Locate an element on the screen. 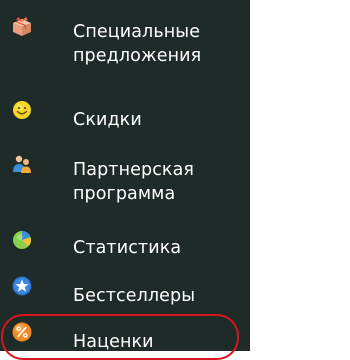  menu-item-partner-program: Партнерская программа is located at coordinates (125, 179).